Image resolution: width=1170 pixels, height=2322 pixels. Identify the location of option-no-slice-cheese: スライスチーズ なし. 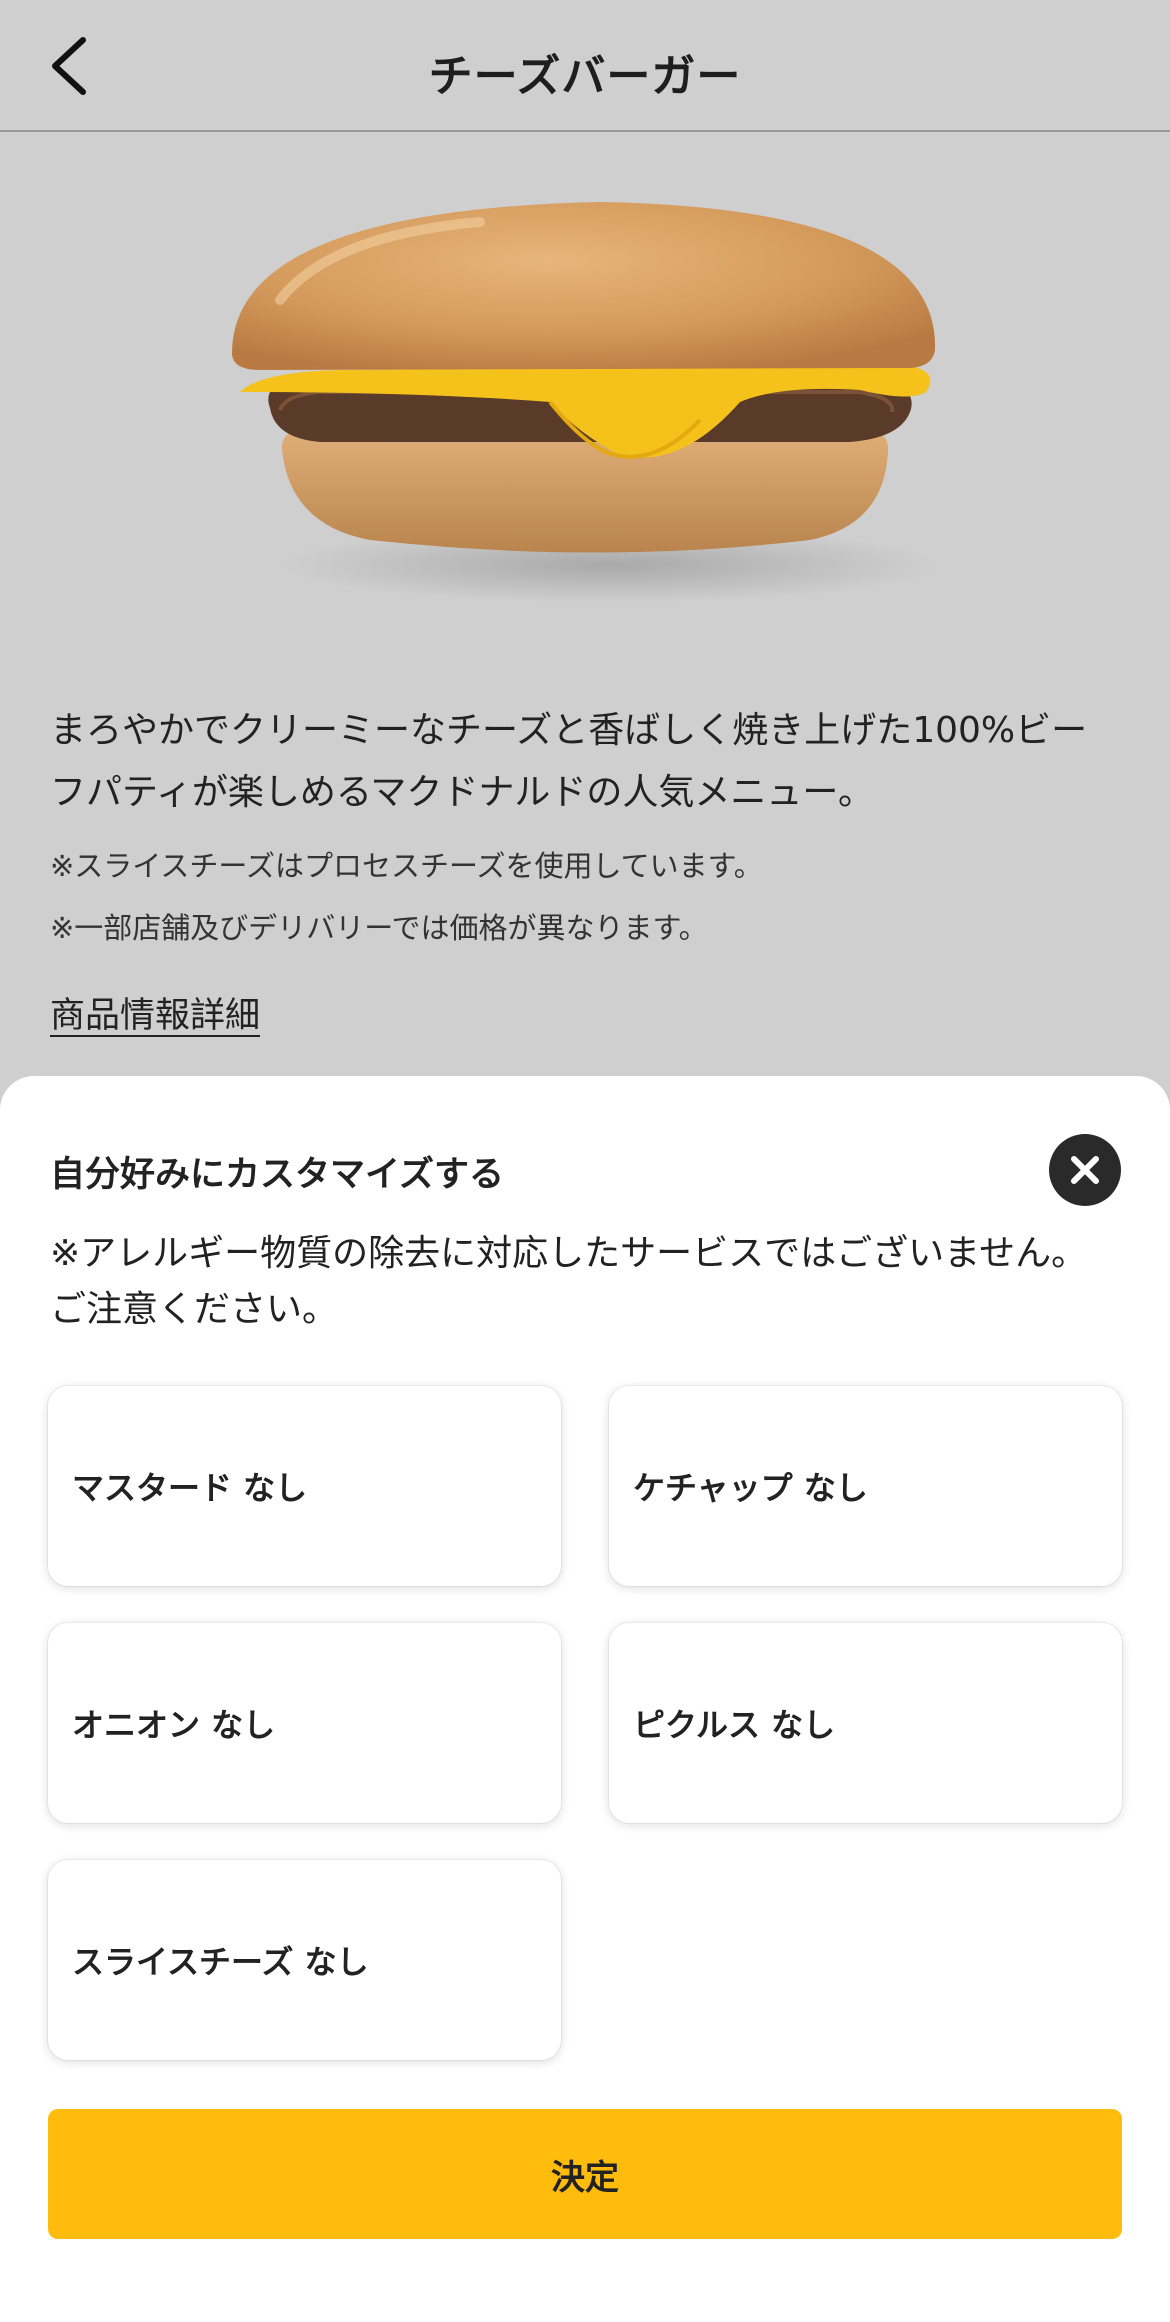
(304, 1960).